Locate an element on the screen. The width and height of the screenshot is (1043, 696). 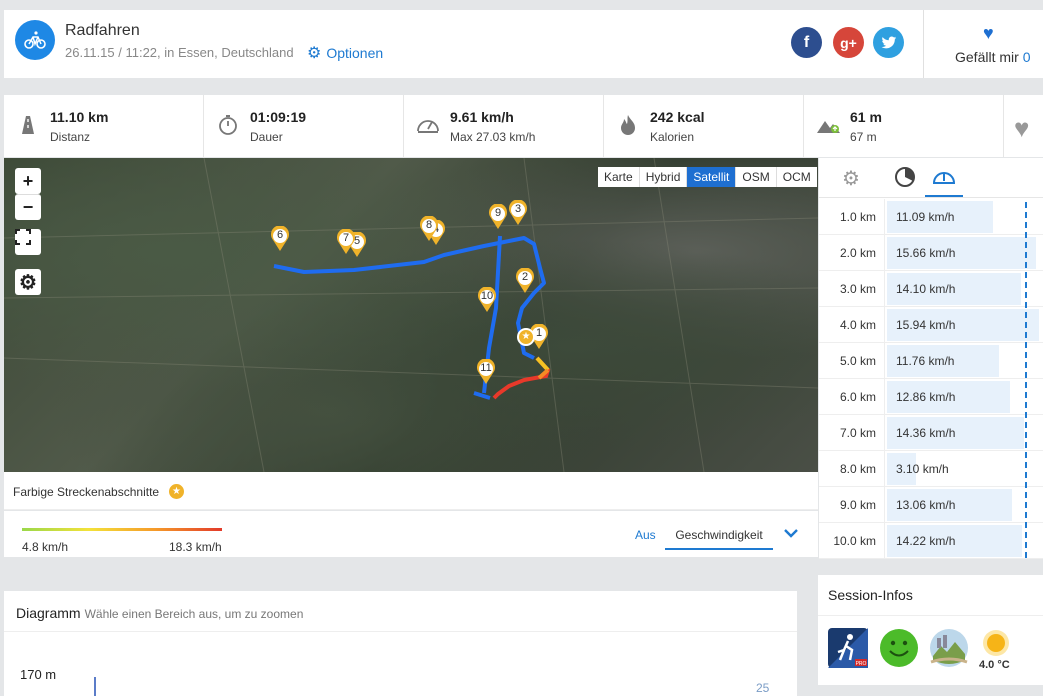
diagram-separator is located at coordinates (400, 631).